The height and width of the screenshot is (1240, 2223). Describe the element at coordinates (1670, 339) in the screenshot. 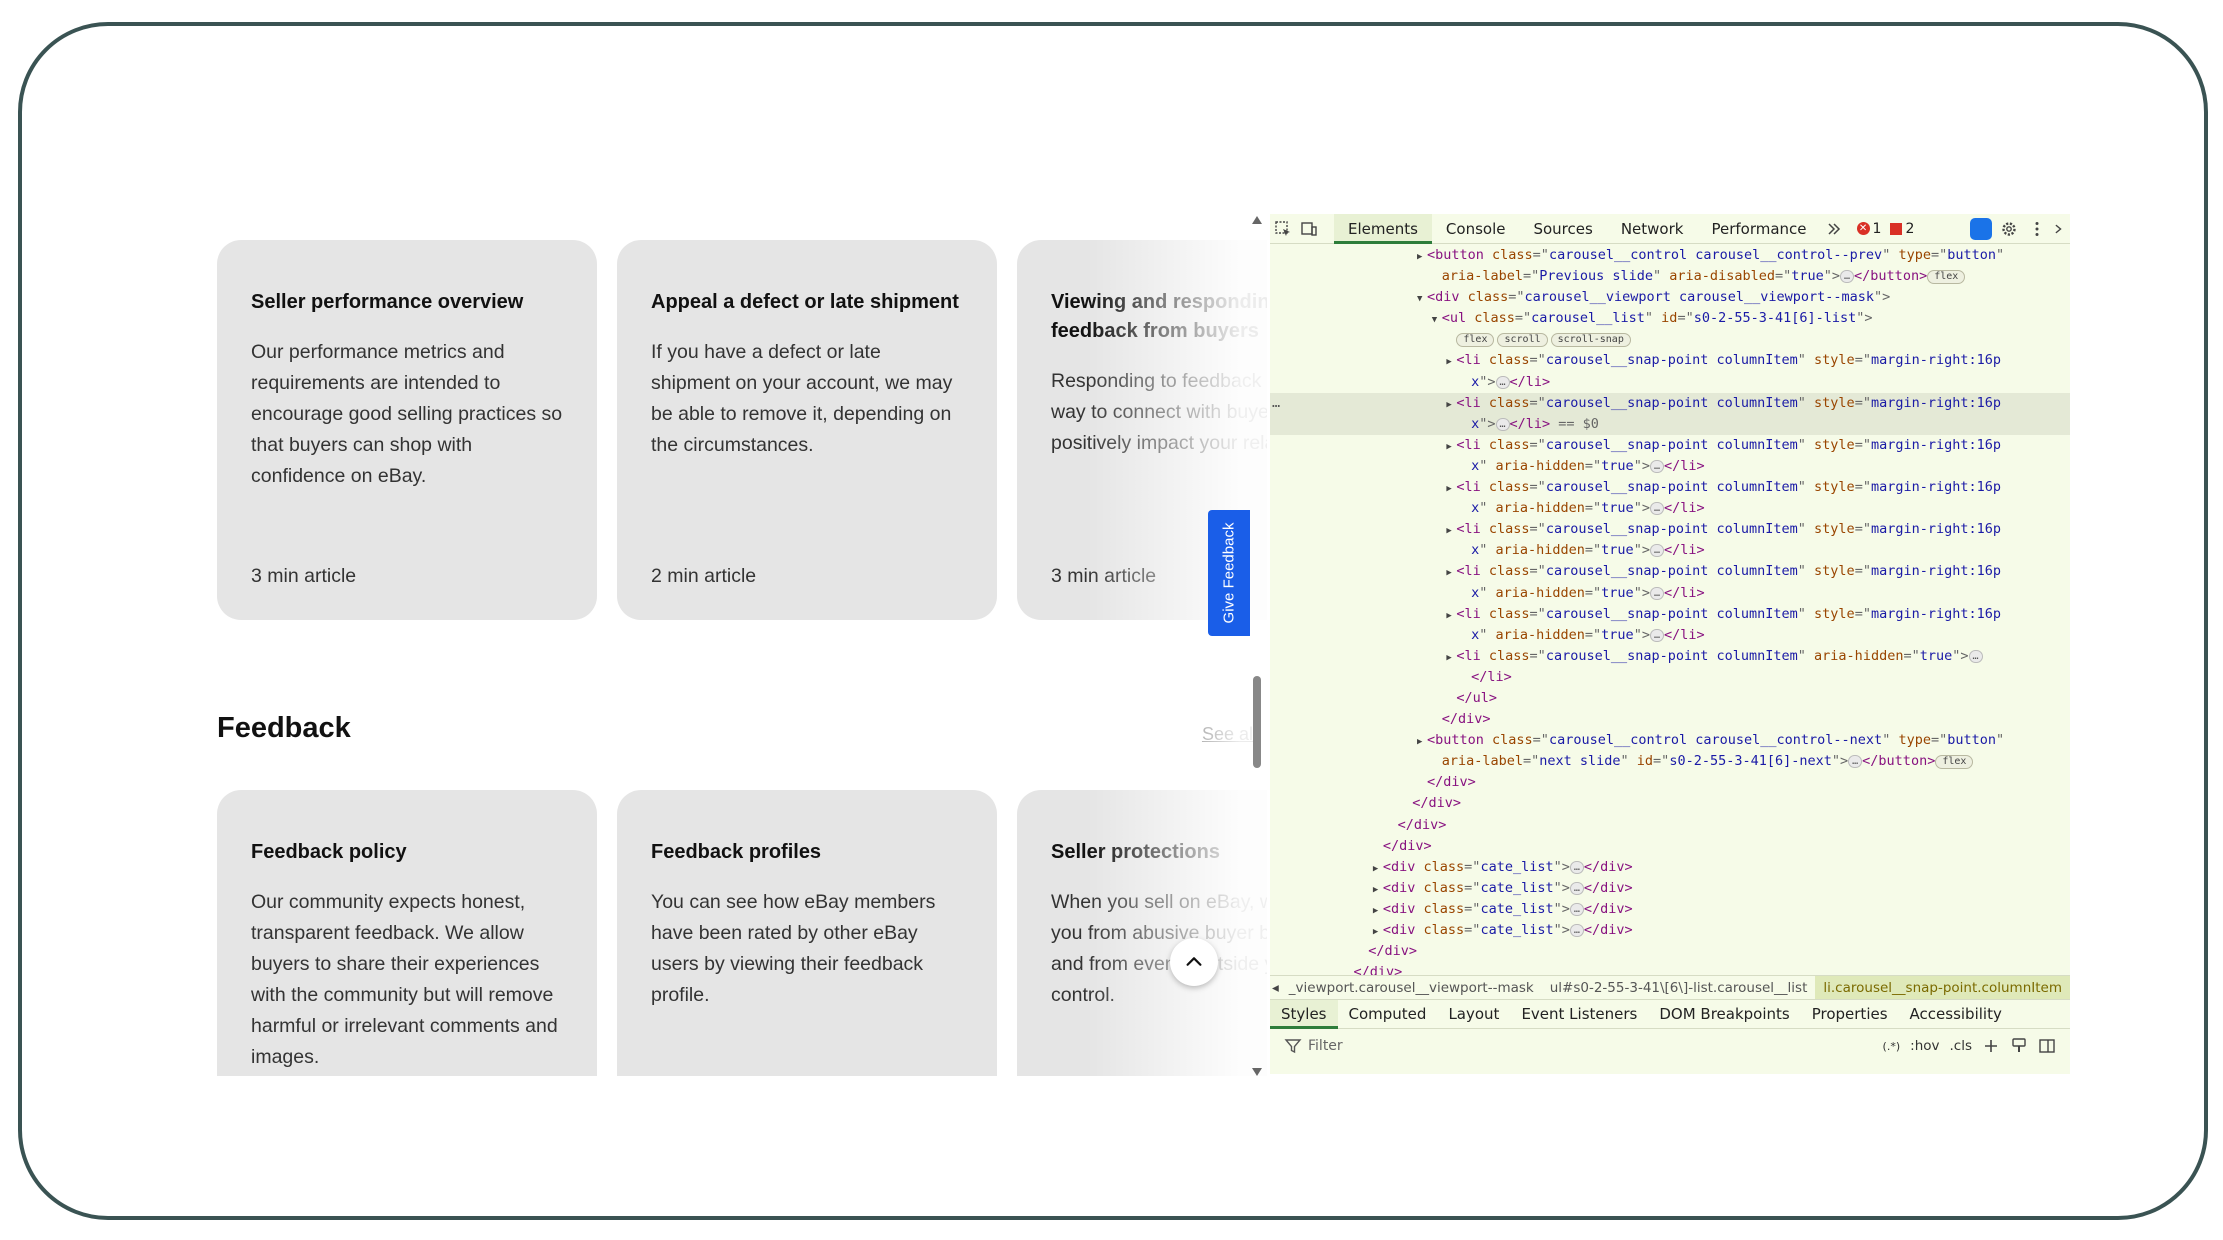

I see `dom-node-line: flex scroll scroll-snap` at that location.